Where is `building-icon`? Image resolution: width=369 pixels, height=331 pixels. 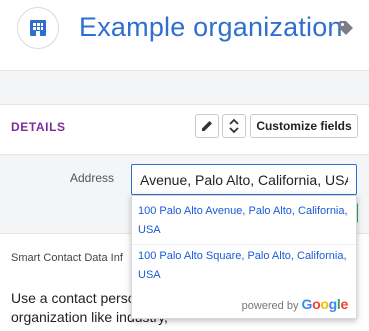 building-icon is located at coordinates (38, 28).